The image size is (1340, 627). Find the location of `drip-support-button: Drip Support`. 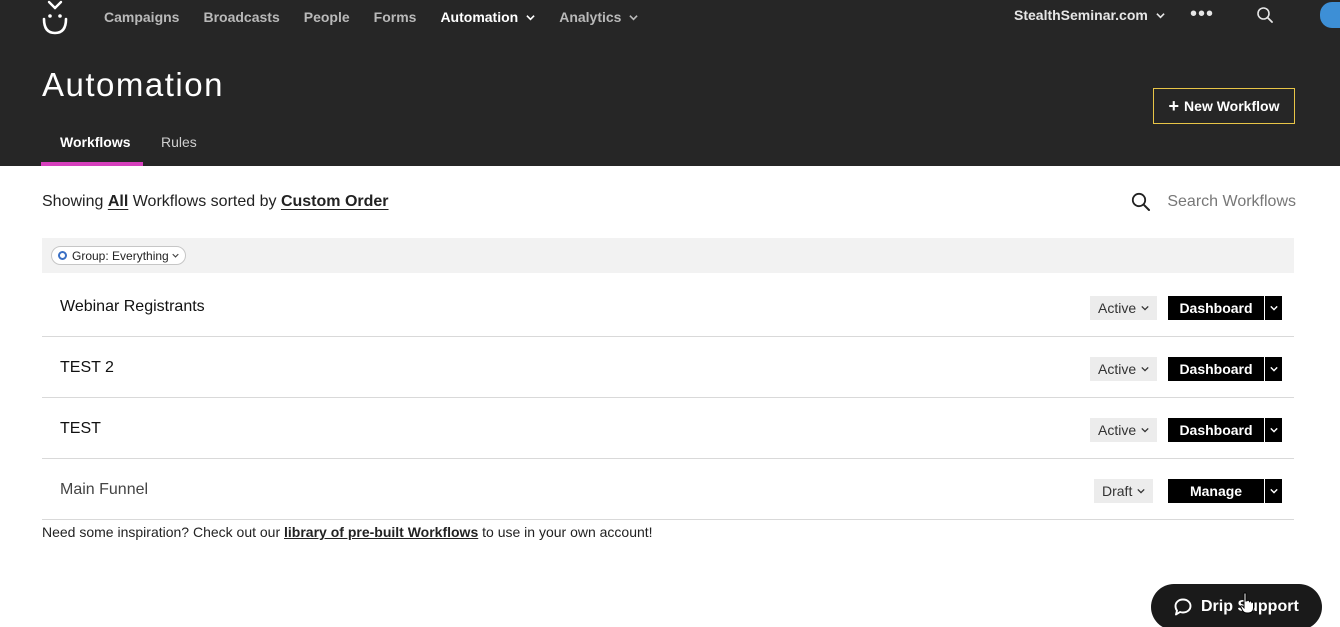

drip-support-button: Drip Support is located at coordinates (1236, 605).